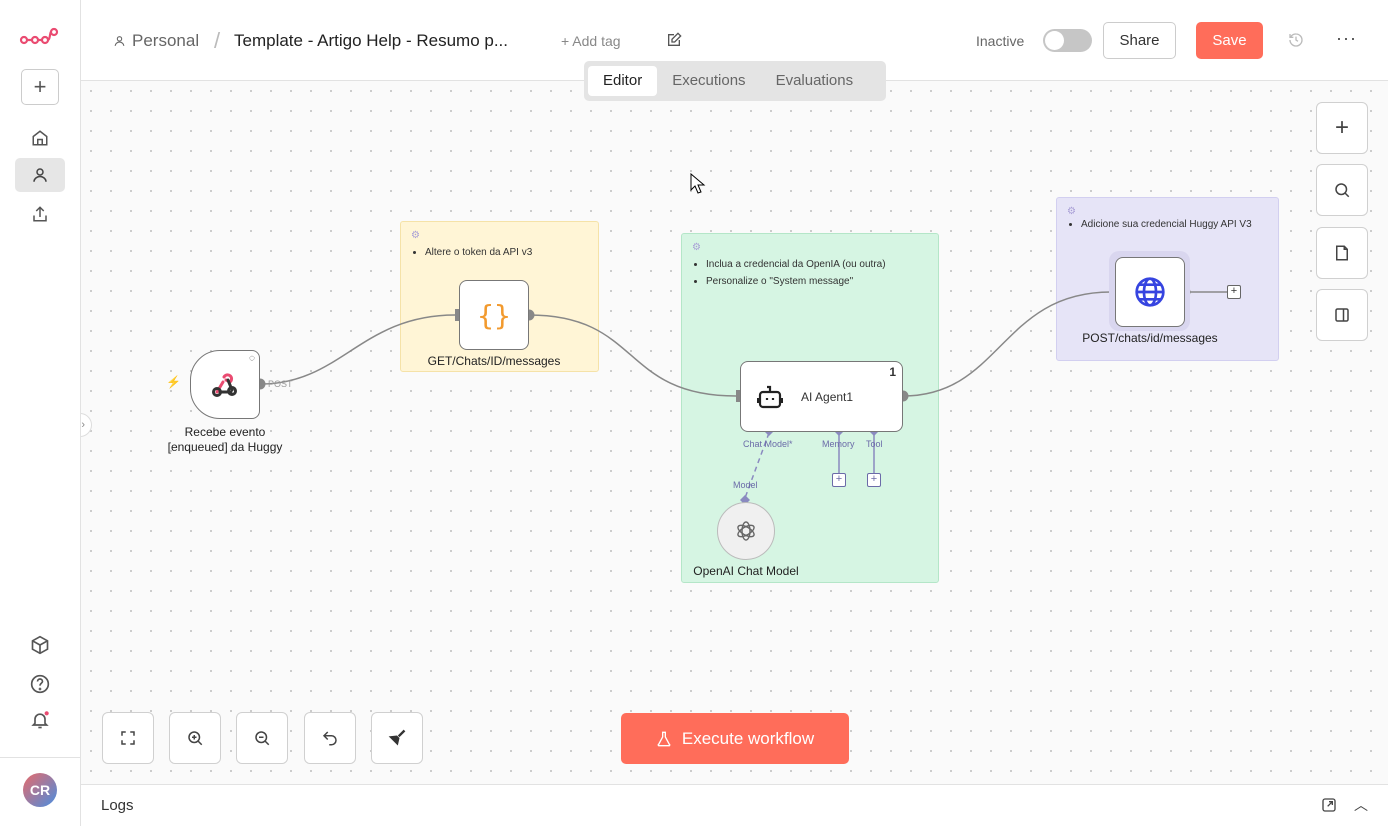 This screenshot has width=1388, height=826. What do you see at coordinates (745, 485) in the screenshot?
I see `output-label: Model` at bounding box center [745, 485].